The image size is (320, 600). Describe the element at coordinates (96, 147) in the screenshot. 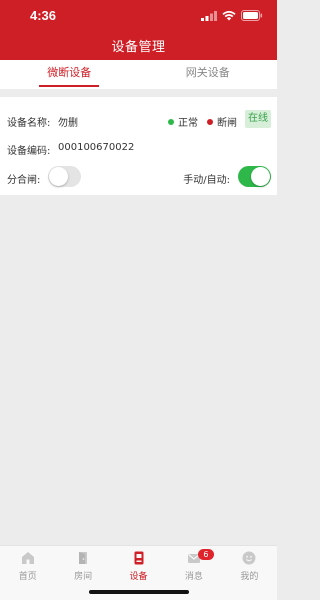

I see `device-code-value: 000100670022` at that location.